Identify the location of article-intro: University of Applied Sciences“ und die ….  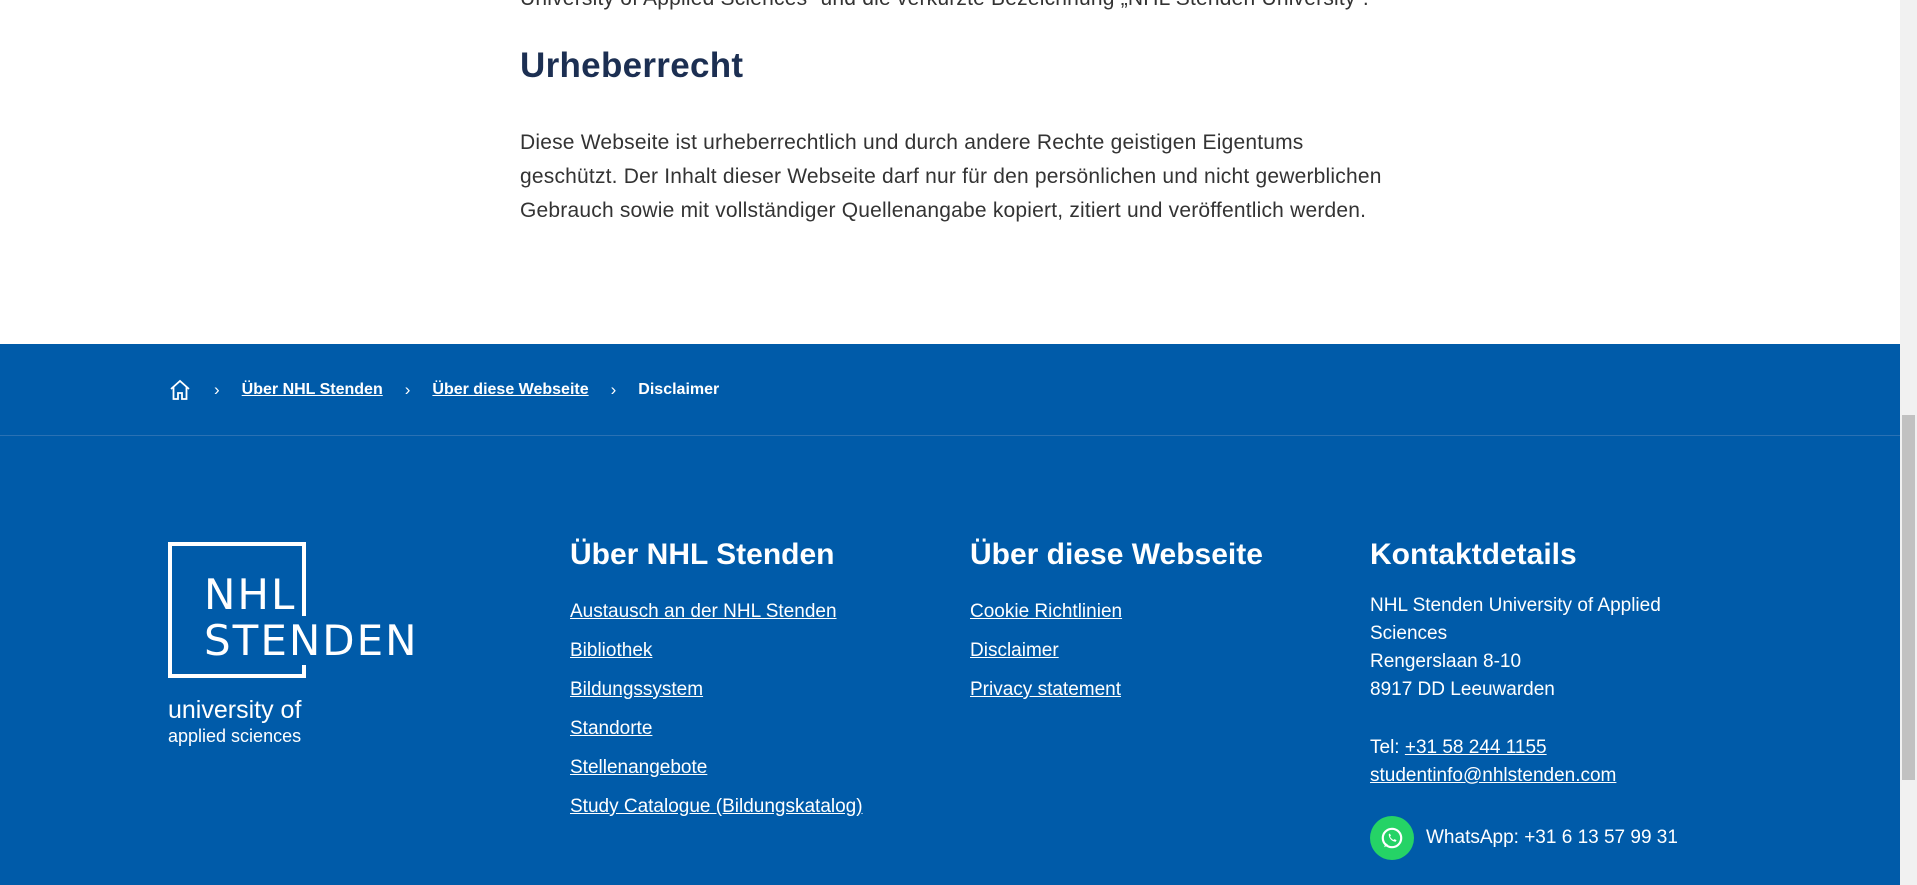
(955, 8).